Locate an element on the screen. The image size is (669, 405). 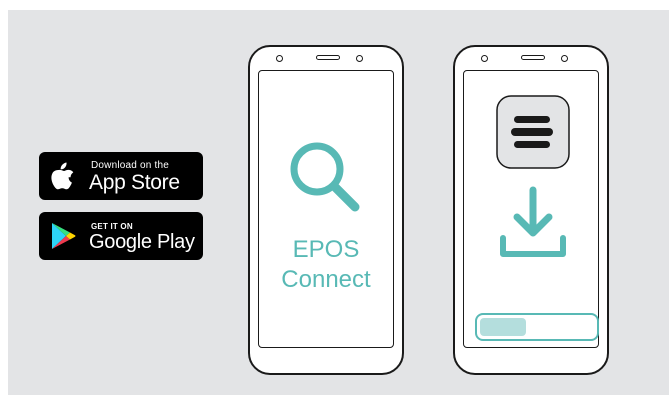
progress-fill is located at coordinates (503, 327).